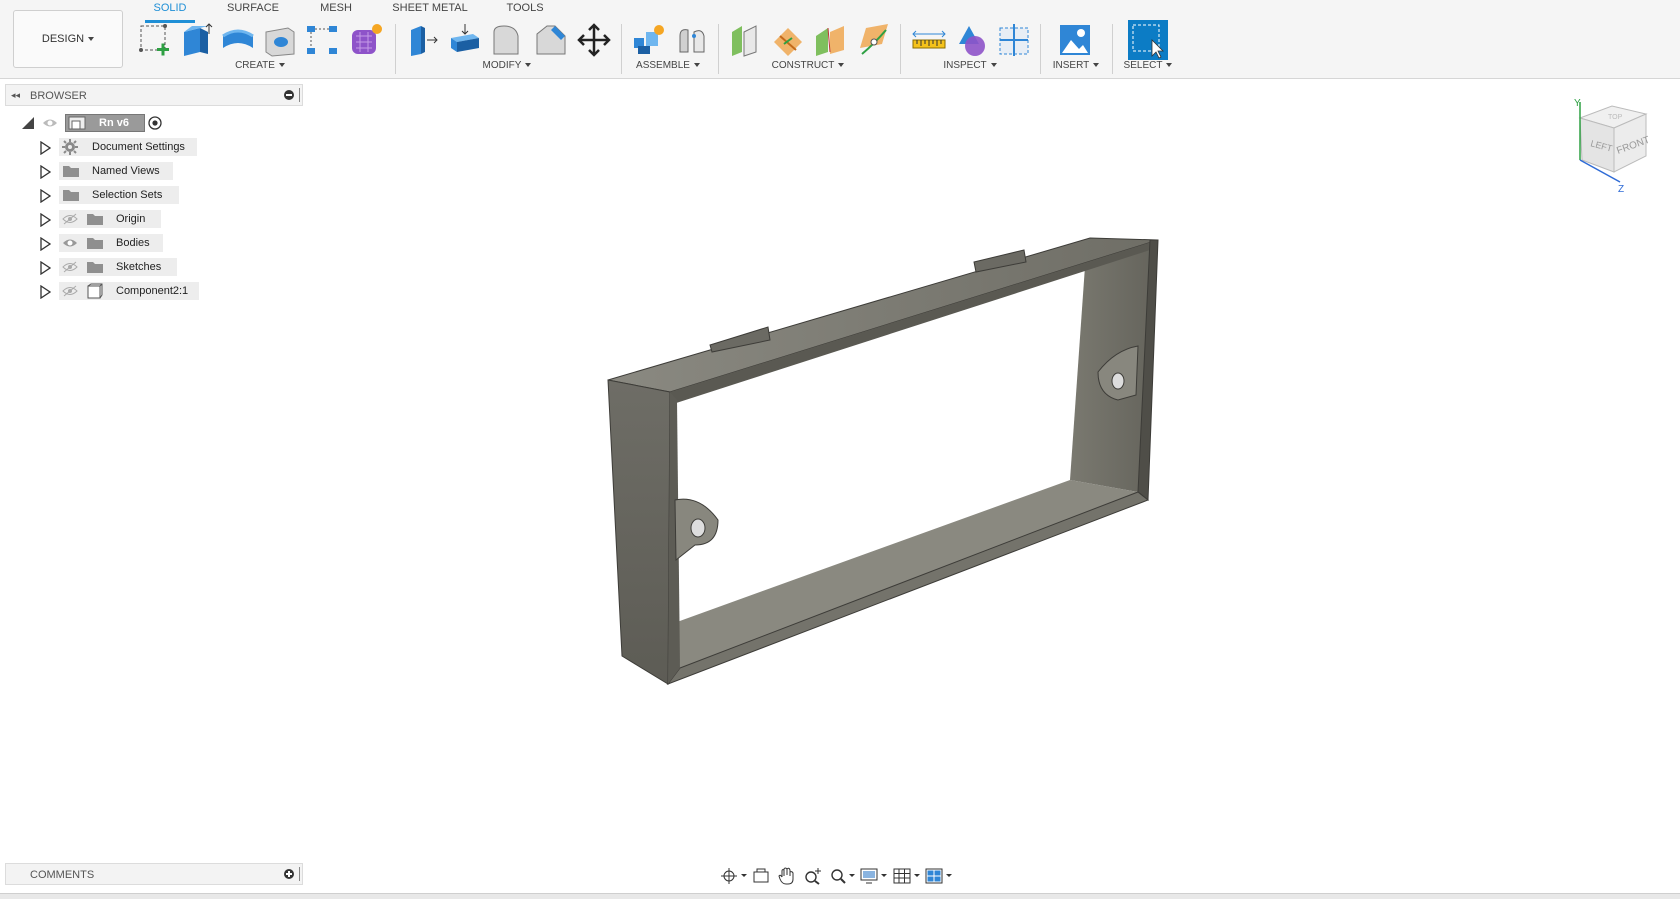 The height and width of the screenshot is (899, 1680). Describe the element at coordinates (154, 219) in the screenshot. I see `browser-item-origin: Origin` at that location.